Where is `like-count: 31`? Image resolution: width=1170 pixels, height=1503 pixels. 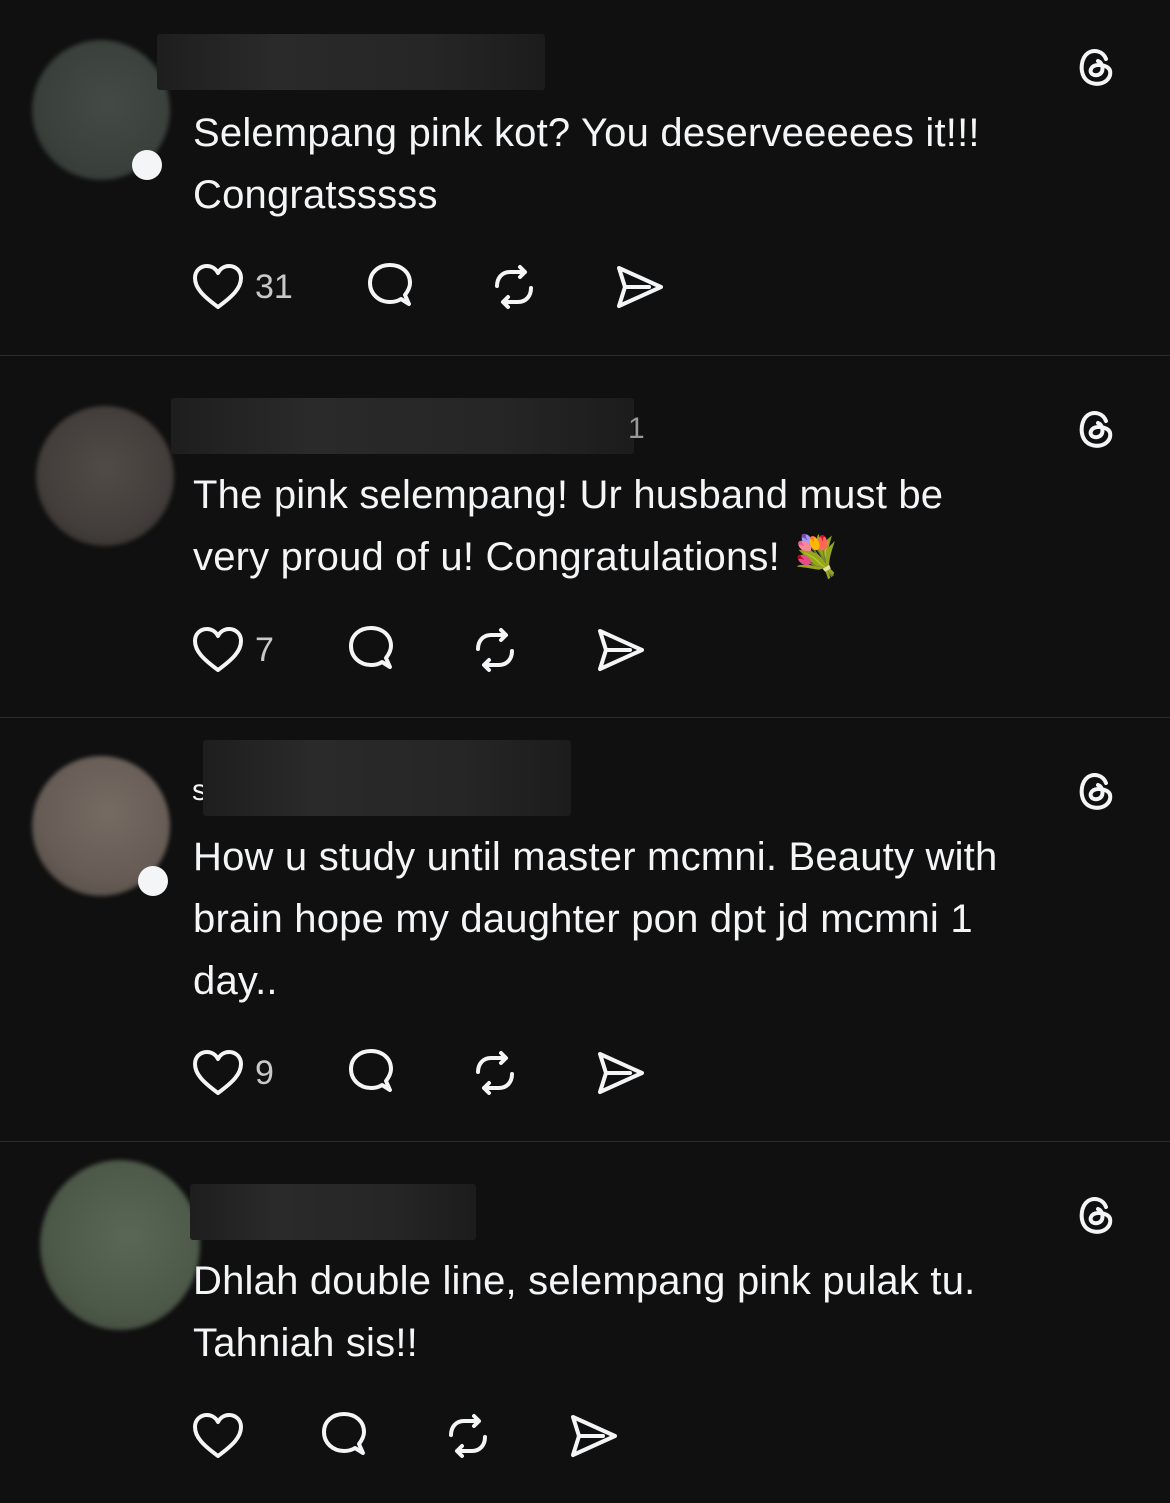 like-count: 31 is located at coordinates (274, 286).